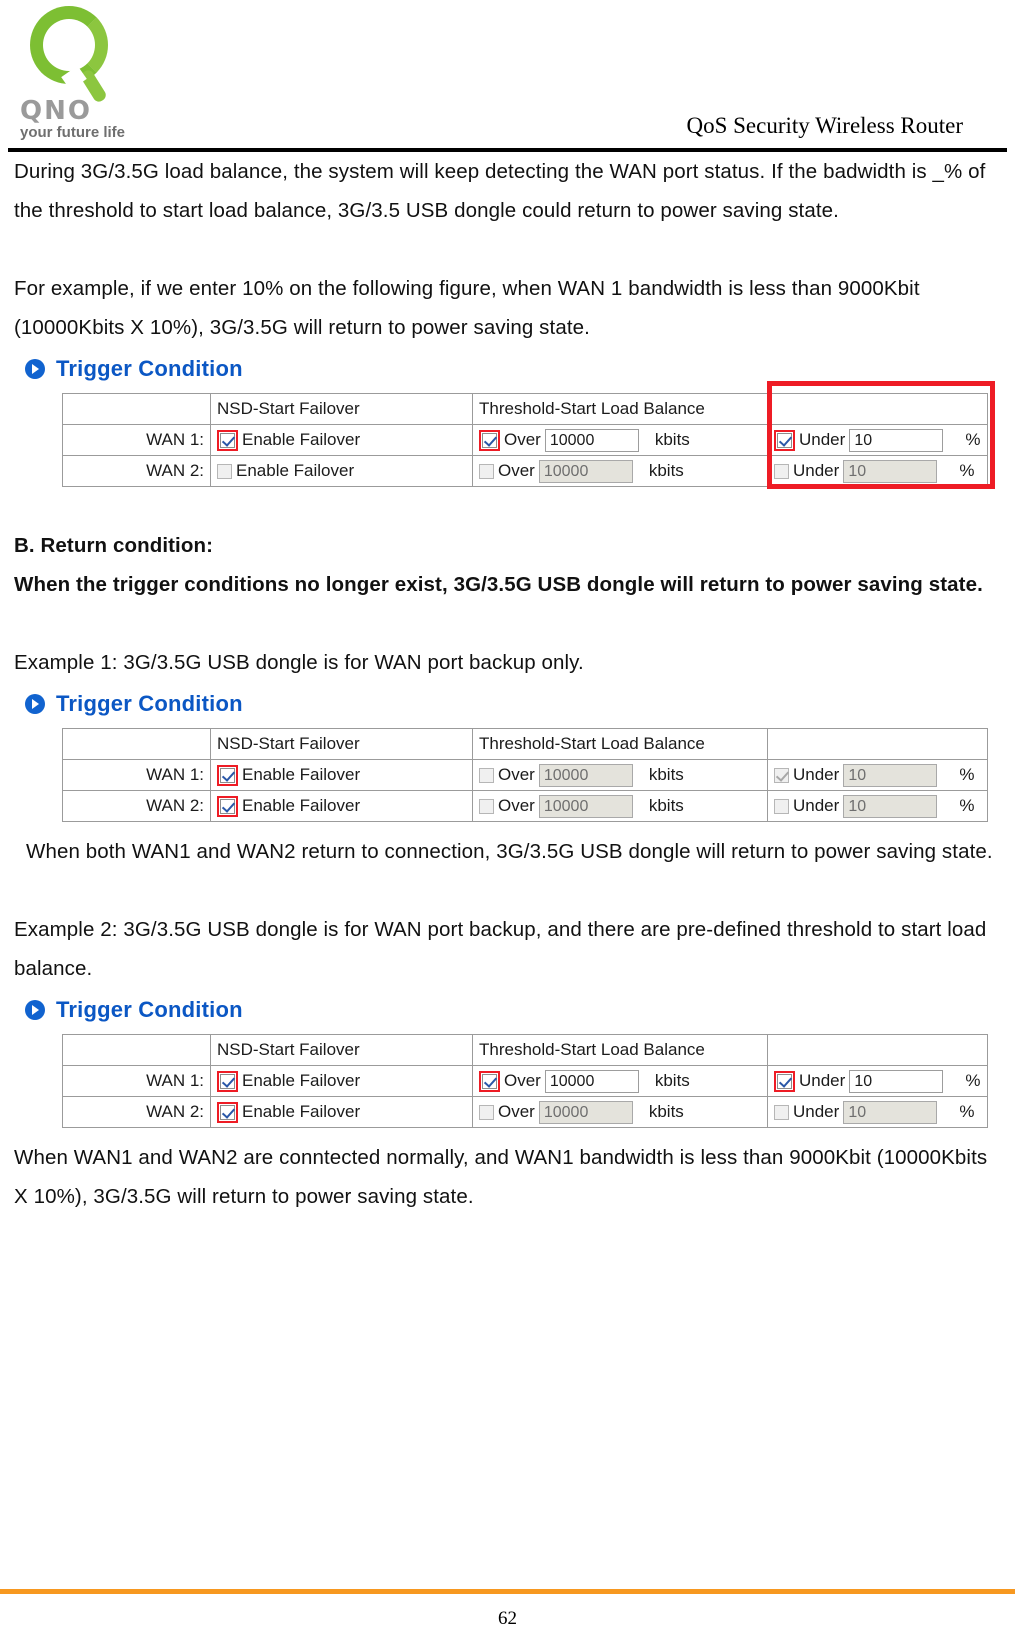 Image resolution: width=1015 pixels, height=1632 pixels. Describe the element at coordinates (507, 369) in the screenshot. I see `trigger-condition-header-1: Trigger Condition` at that location.